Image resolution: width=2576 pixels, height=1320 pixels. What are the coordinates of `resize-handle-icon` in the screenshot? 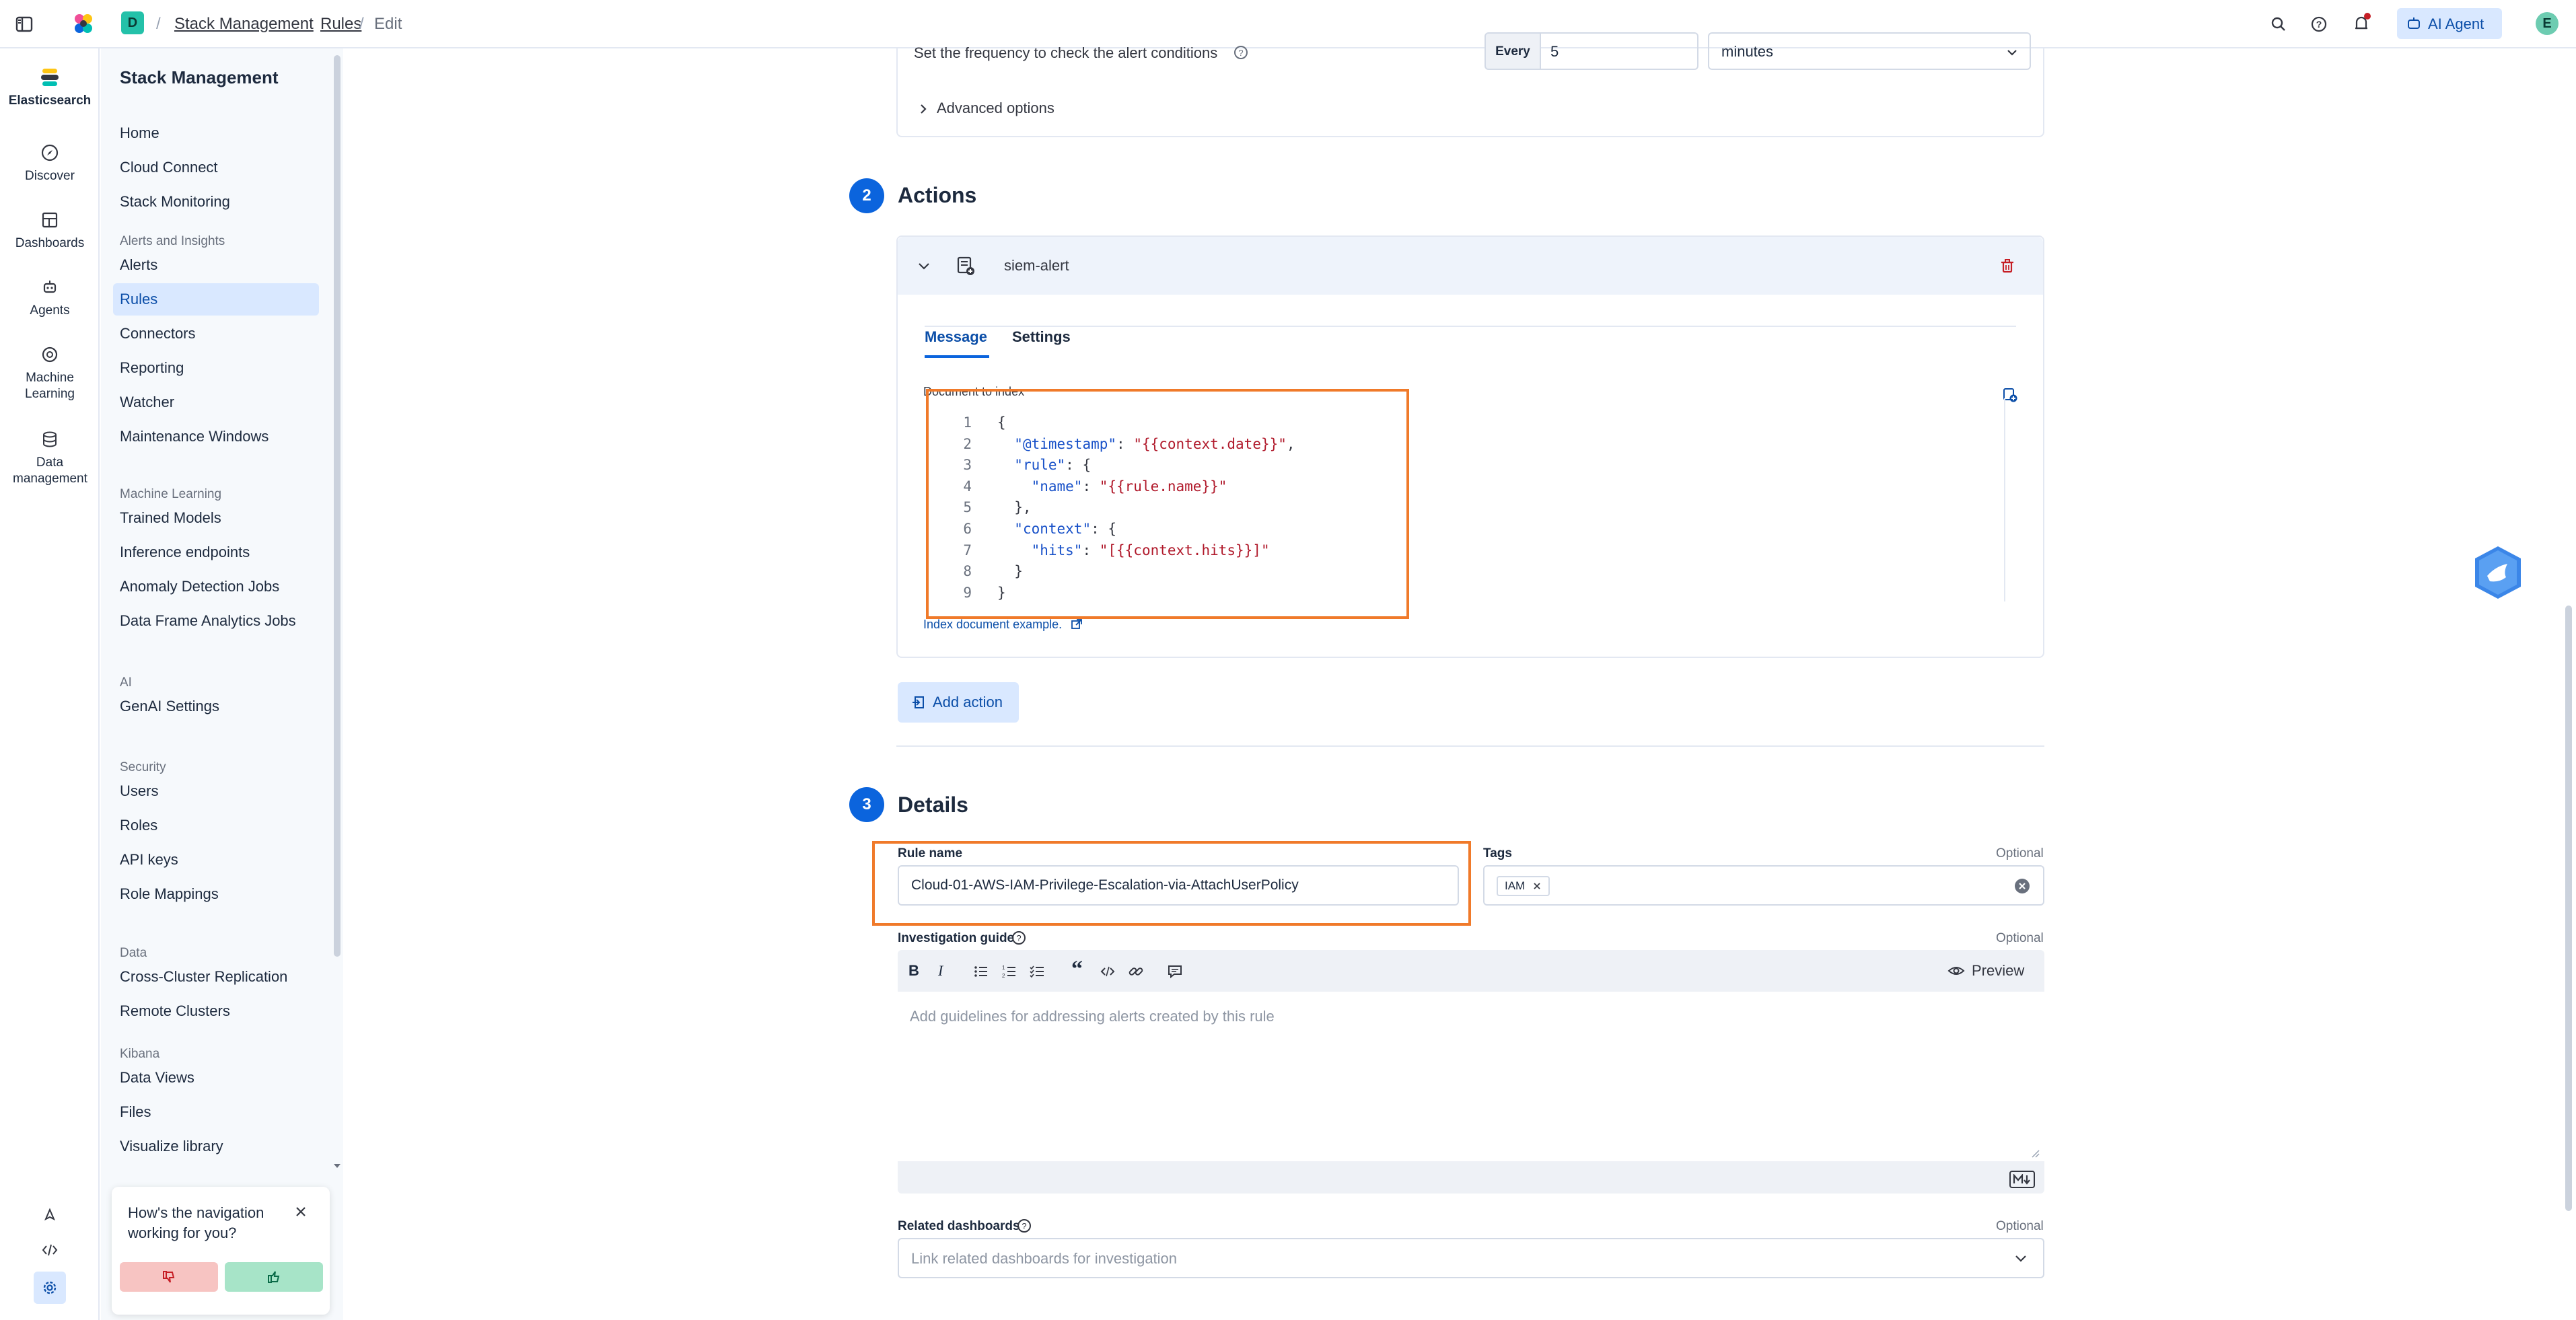 It's located at (2035, 1154).